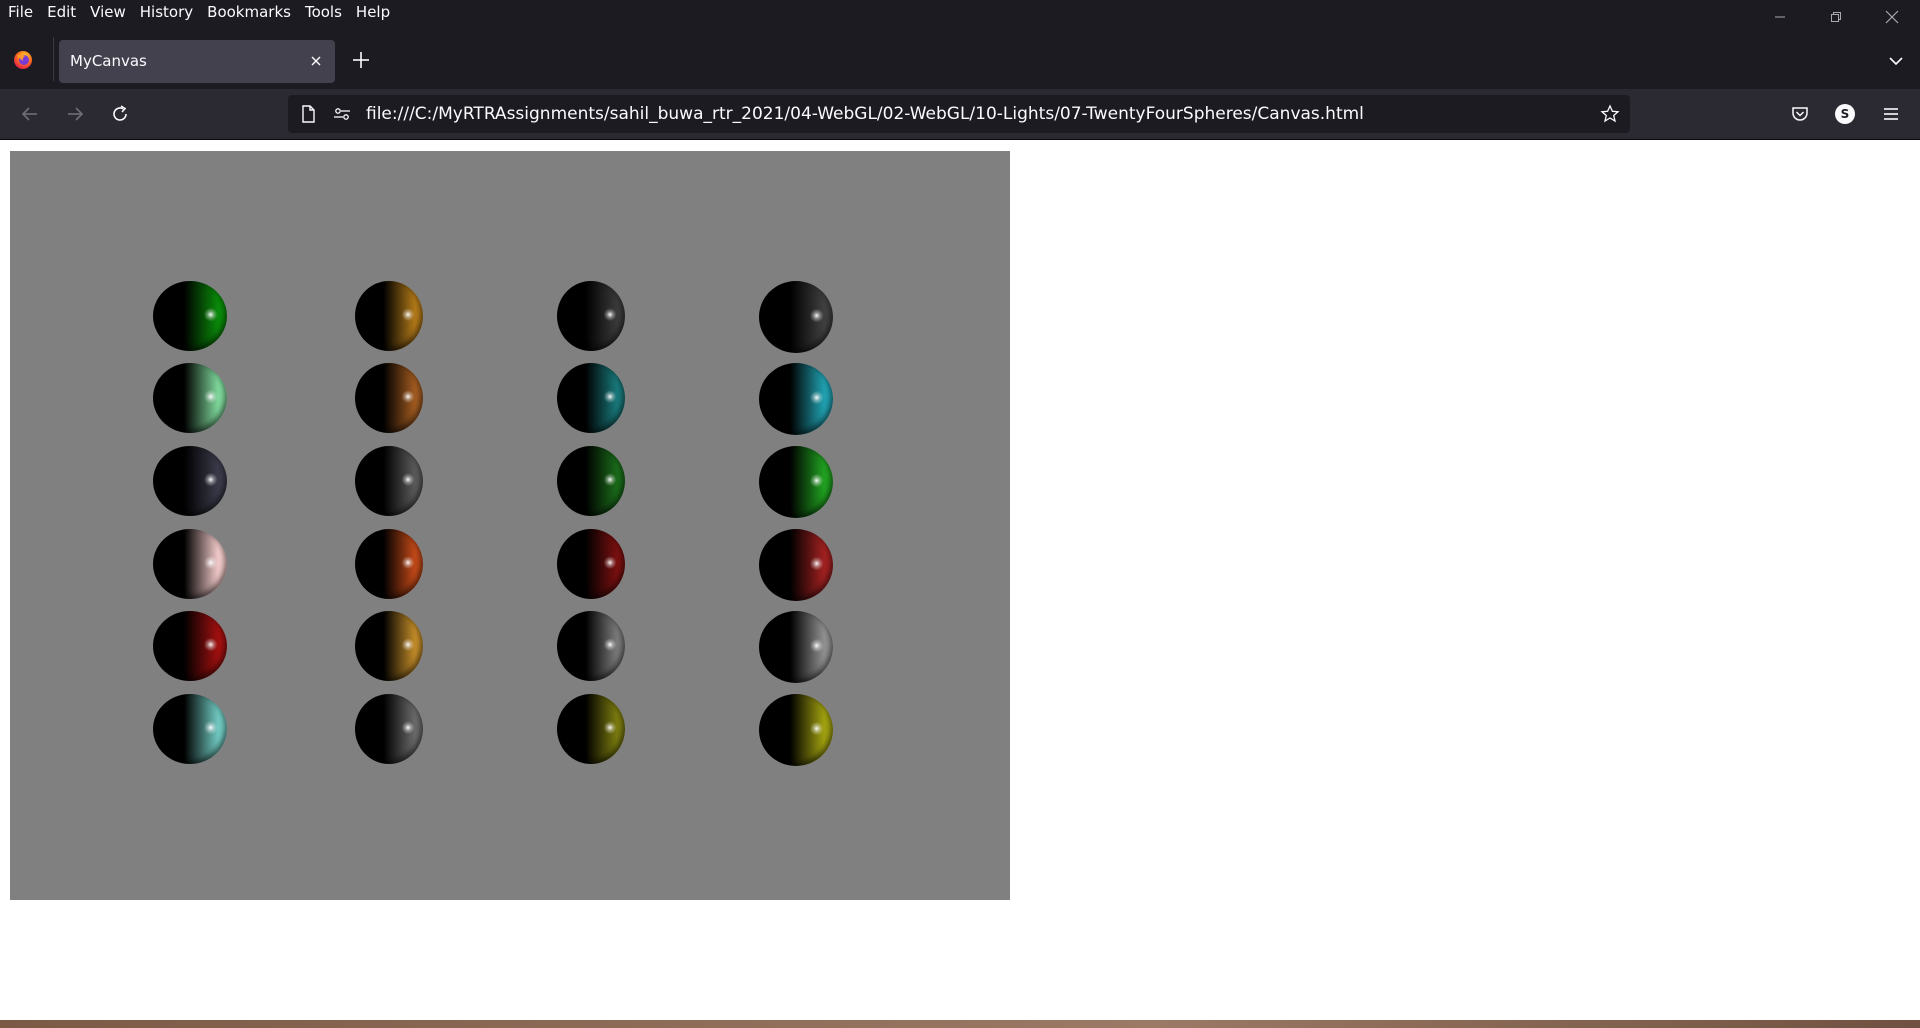 Image resolution: width=1920 pixels, height=1028 pixels. Describe the element at coordinates (190, 316) in the screenshot. I see `sphere-r1-c1` at that location.